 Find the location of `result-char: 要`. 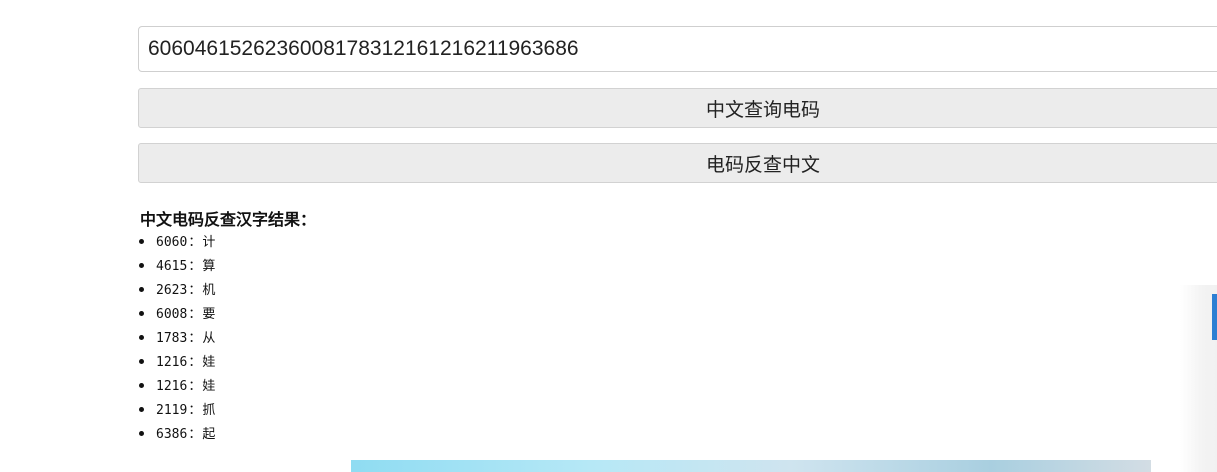

result-char: 要 is located at coordinates (209, 314).